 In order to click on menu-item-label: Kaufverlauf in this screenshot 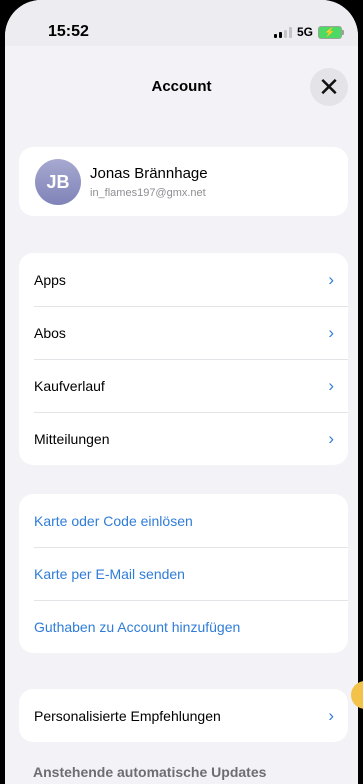, I will do `click(69, 385)`.